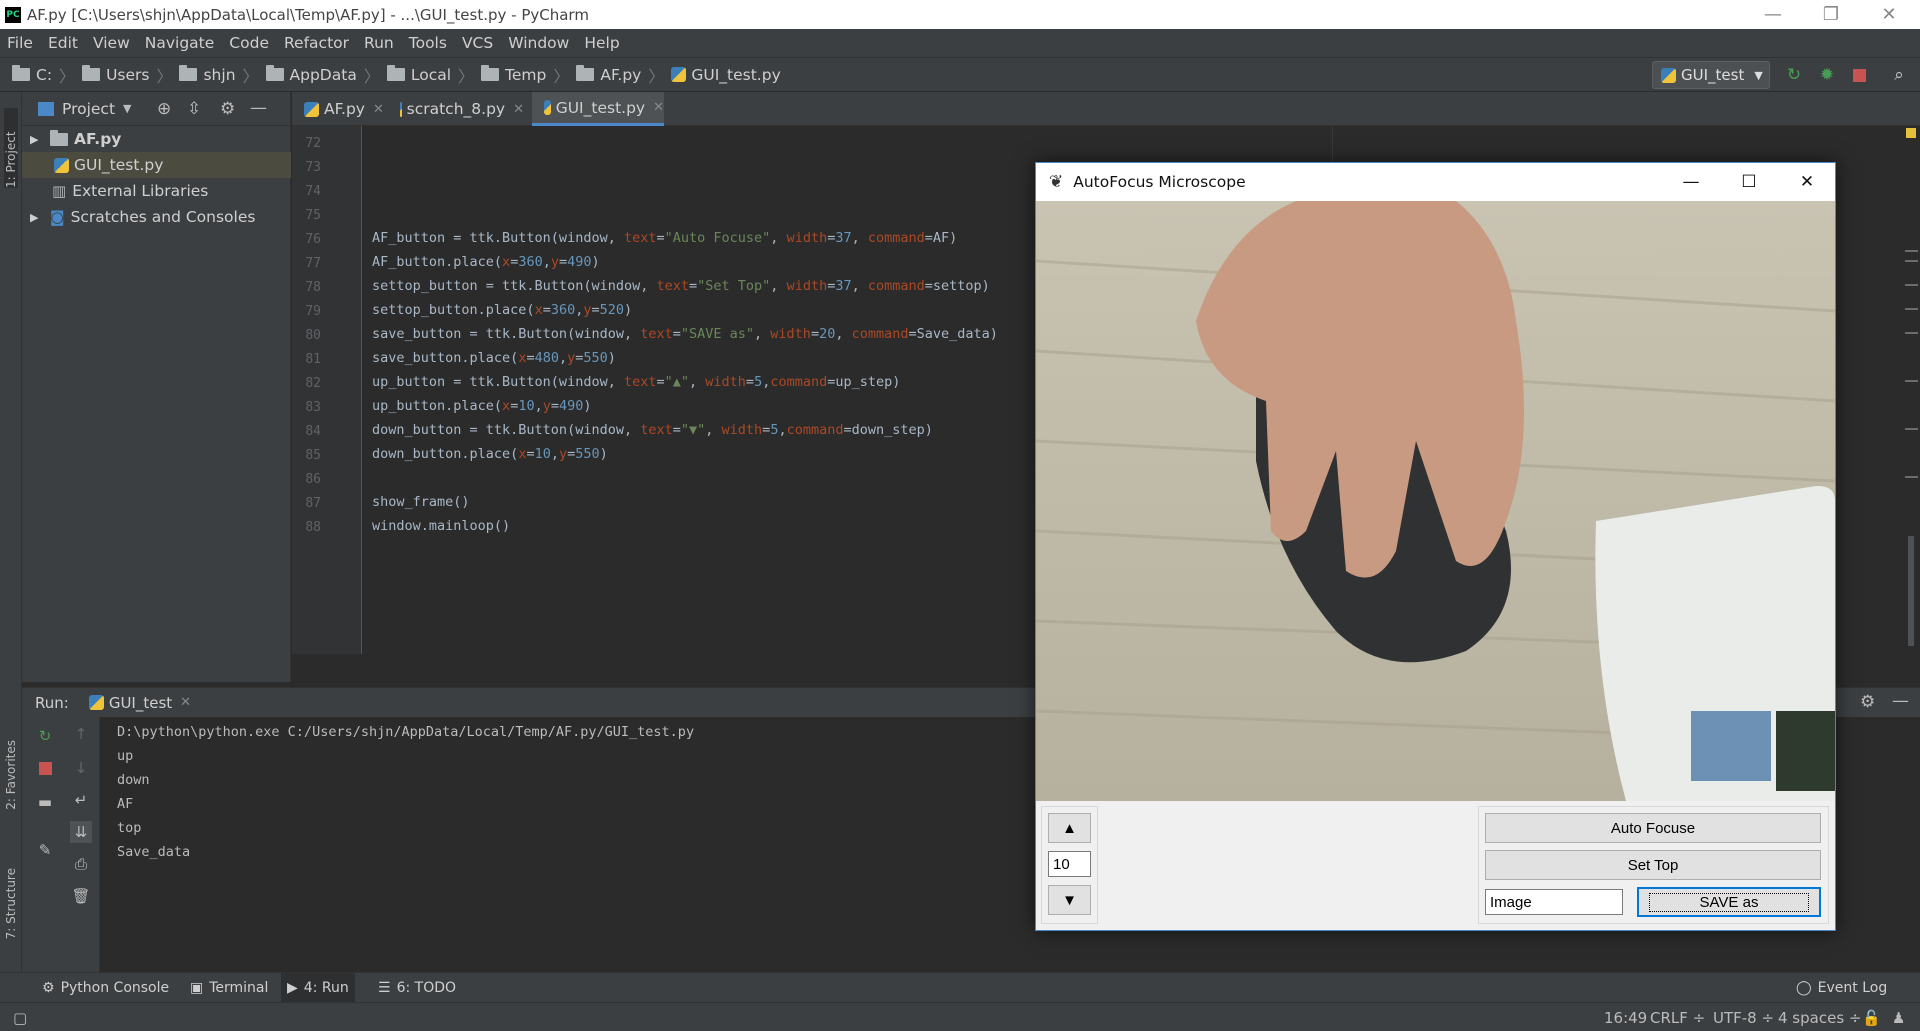 The image size is (1920, 1031). Describe the element at coordinates (598, 109) in the screenshot. I see `tab-gui-test: GUI_test.py ✕` at that location.